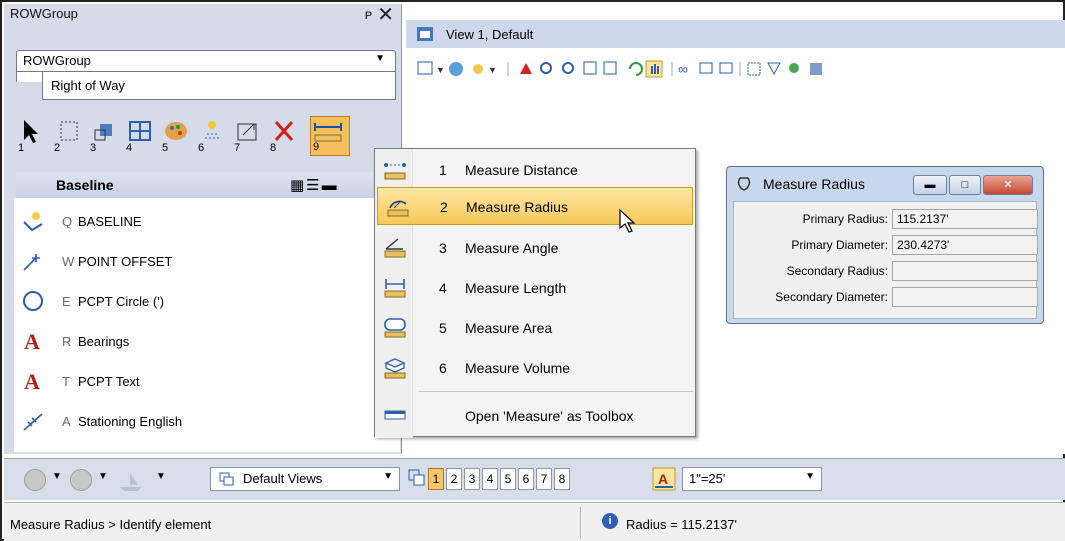 This screenshot has height=541, width=1065. I want to click on measure-radius-icon, so click(398, 208).